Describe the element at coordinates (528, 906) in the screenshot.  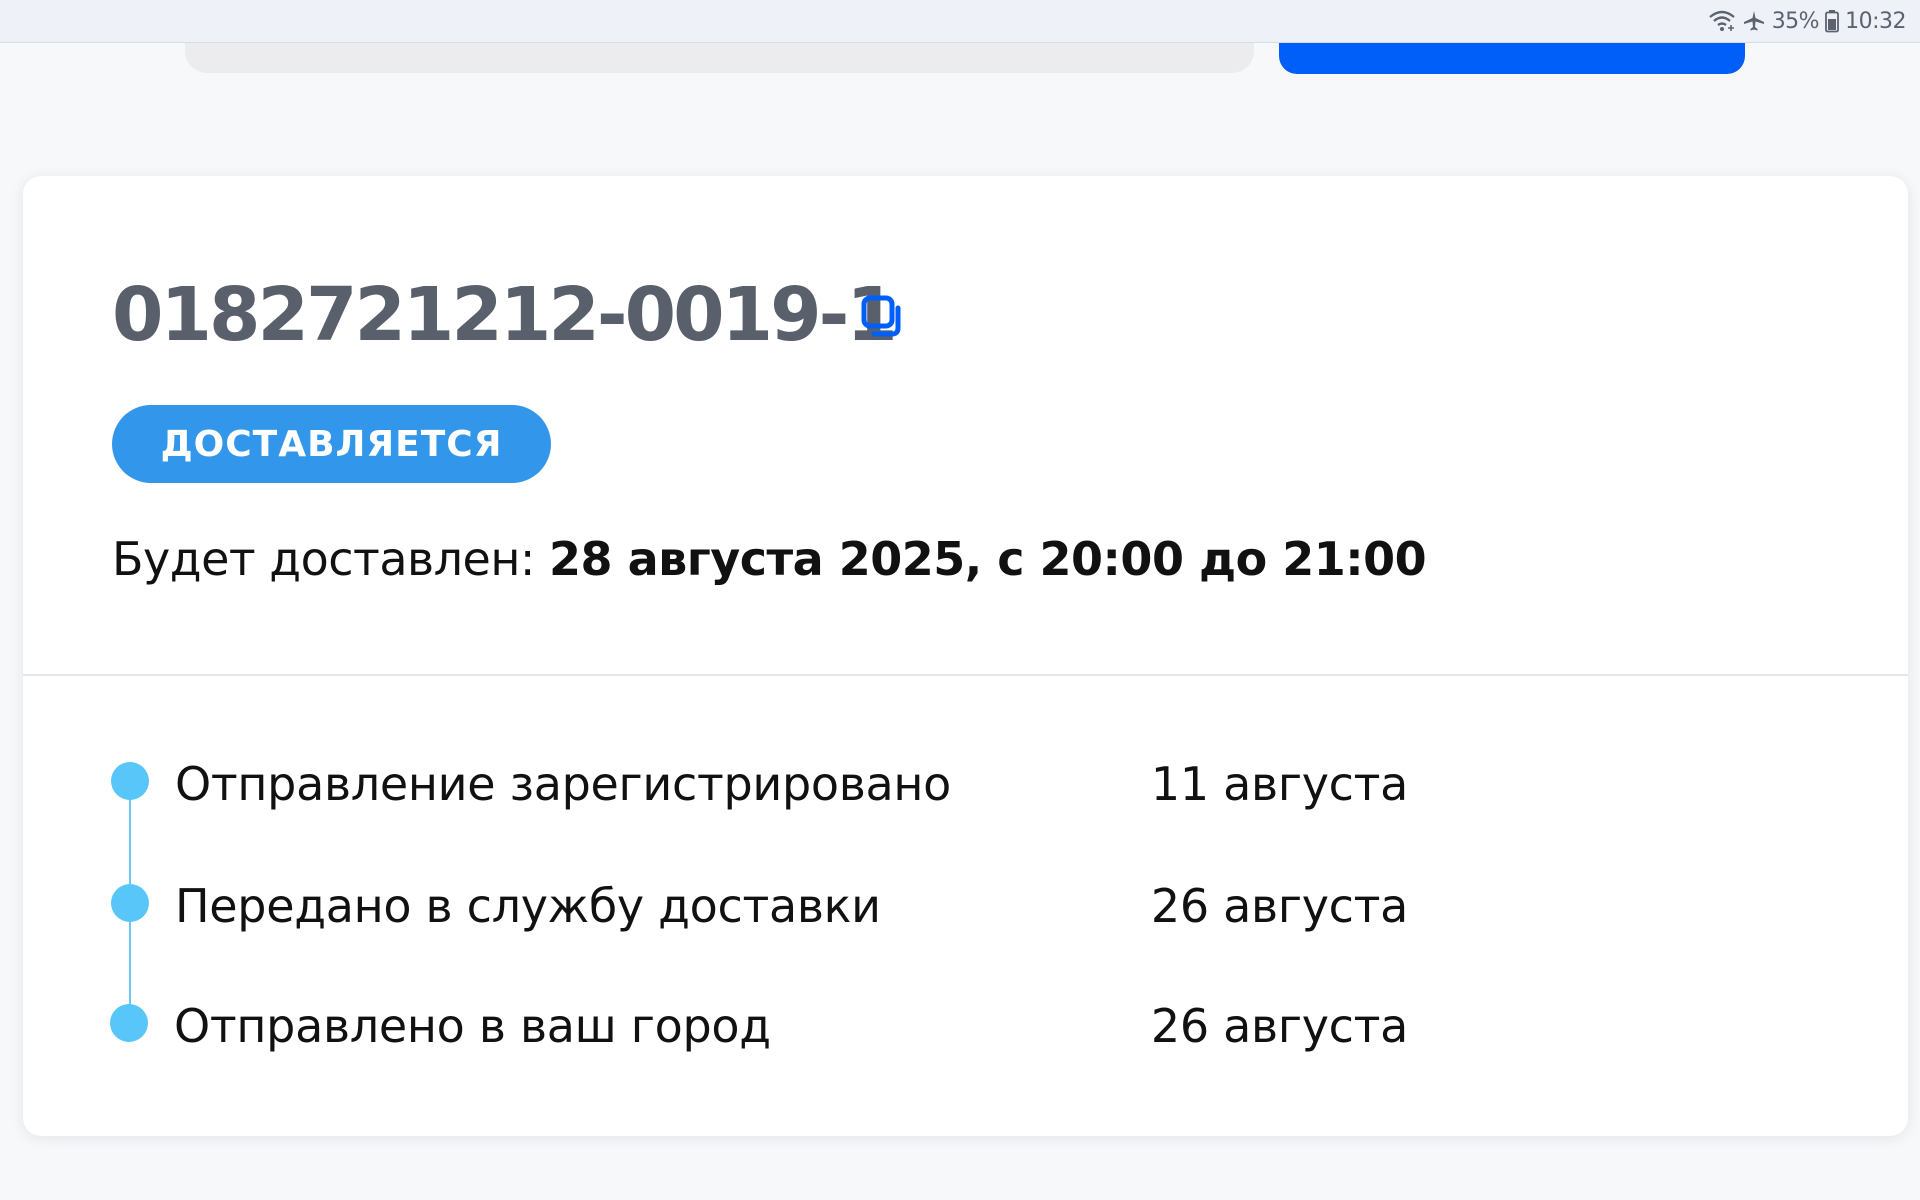
I see `timeline-event-label: Передано в службу доставки` at that location.